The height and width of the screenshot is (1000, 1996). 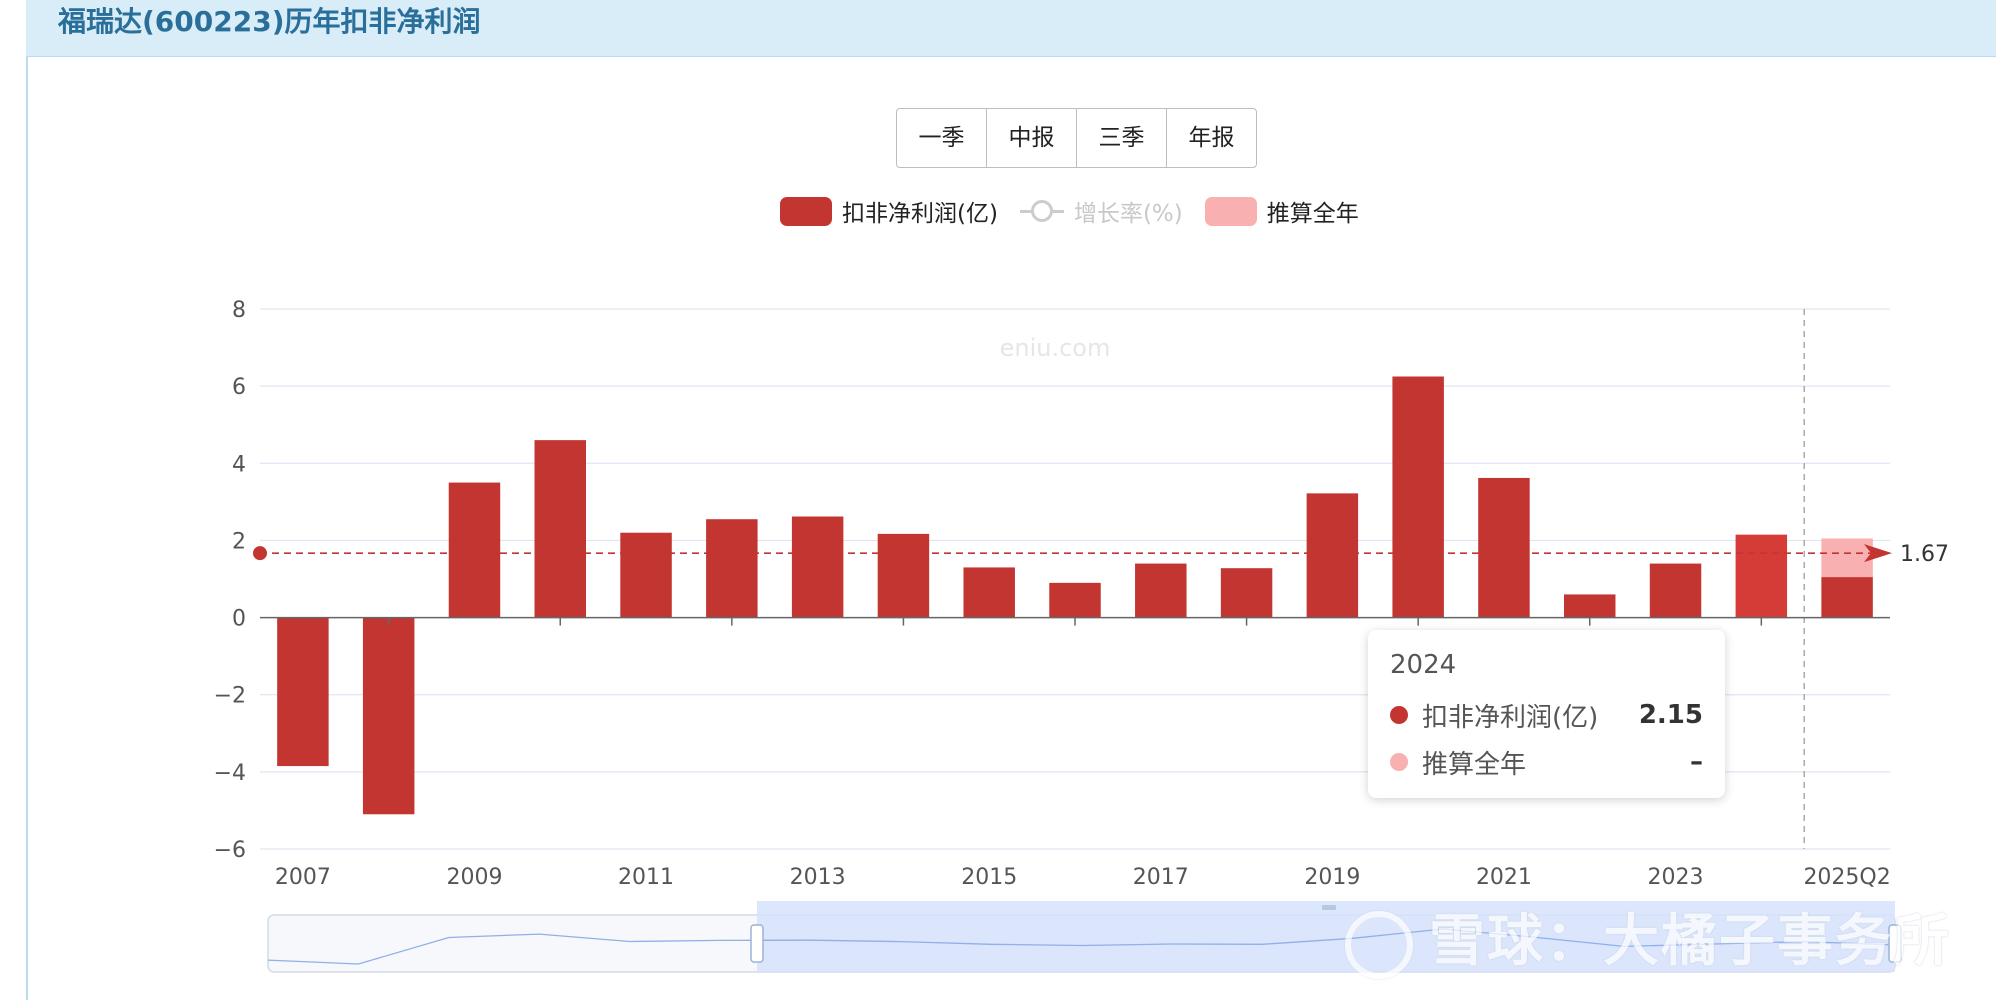 What do you see at coordinates (1847, 558) in the screenshot?
I see `projected-bar-2025Q2` at bounding box center [1847, 558].